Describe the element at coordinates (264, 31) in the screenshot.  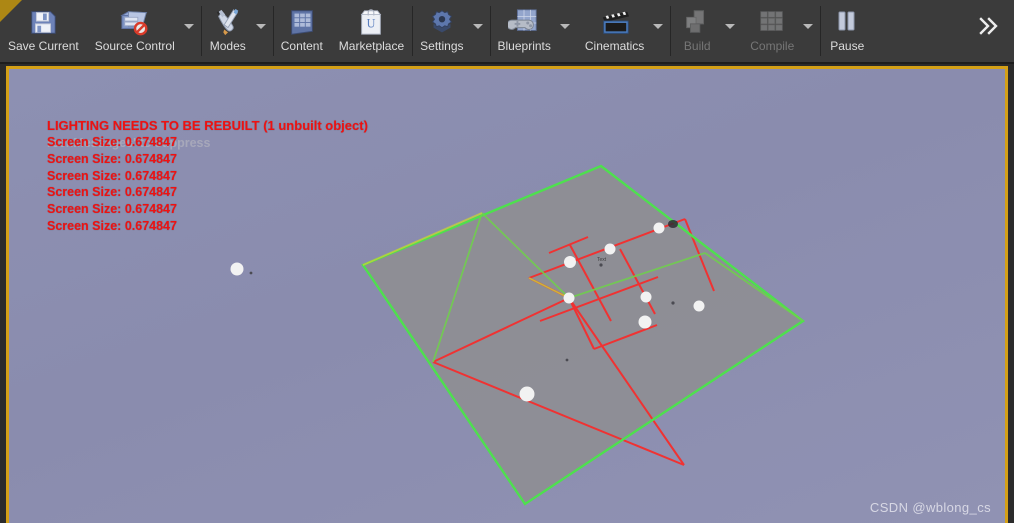
I see `modes-dropdown-arrow` at that location.